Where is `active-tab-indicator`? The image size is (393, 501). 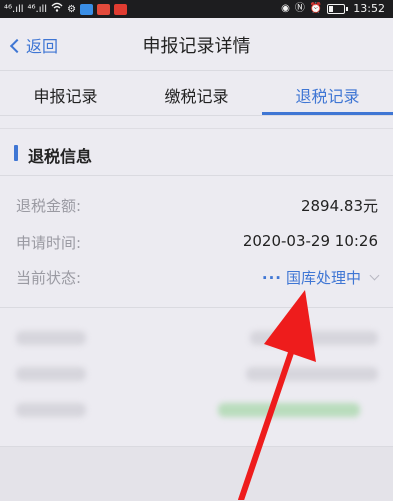
active-tab-indicator is located at coordinates (327, 113).